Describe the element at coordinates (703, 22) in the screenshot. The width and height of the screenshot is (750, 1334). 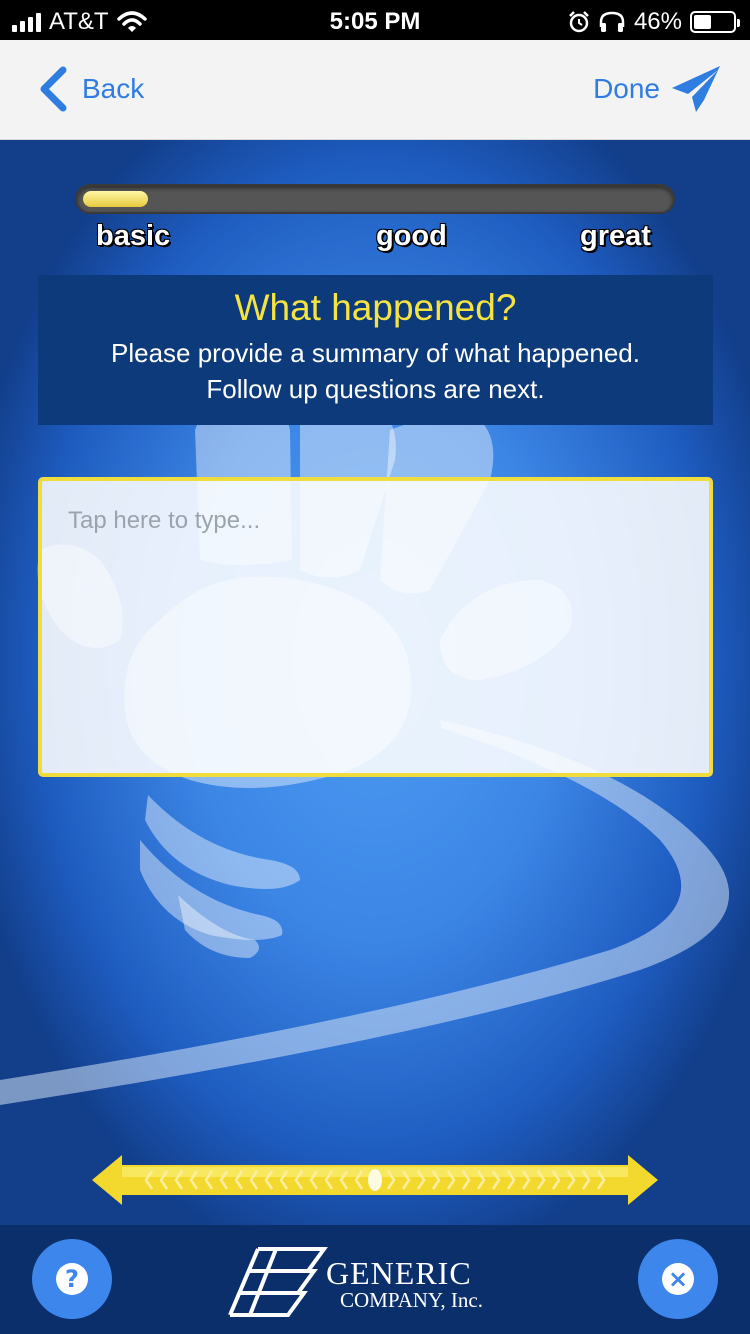
I see `battery-fill` at that location.